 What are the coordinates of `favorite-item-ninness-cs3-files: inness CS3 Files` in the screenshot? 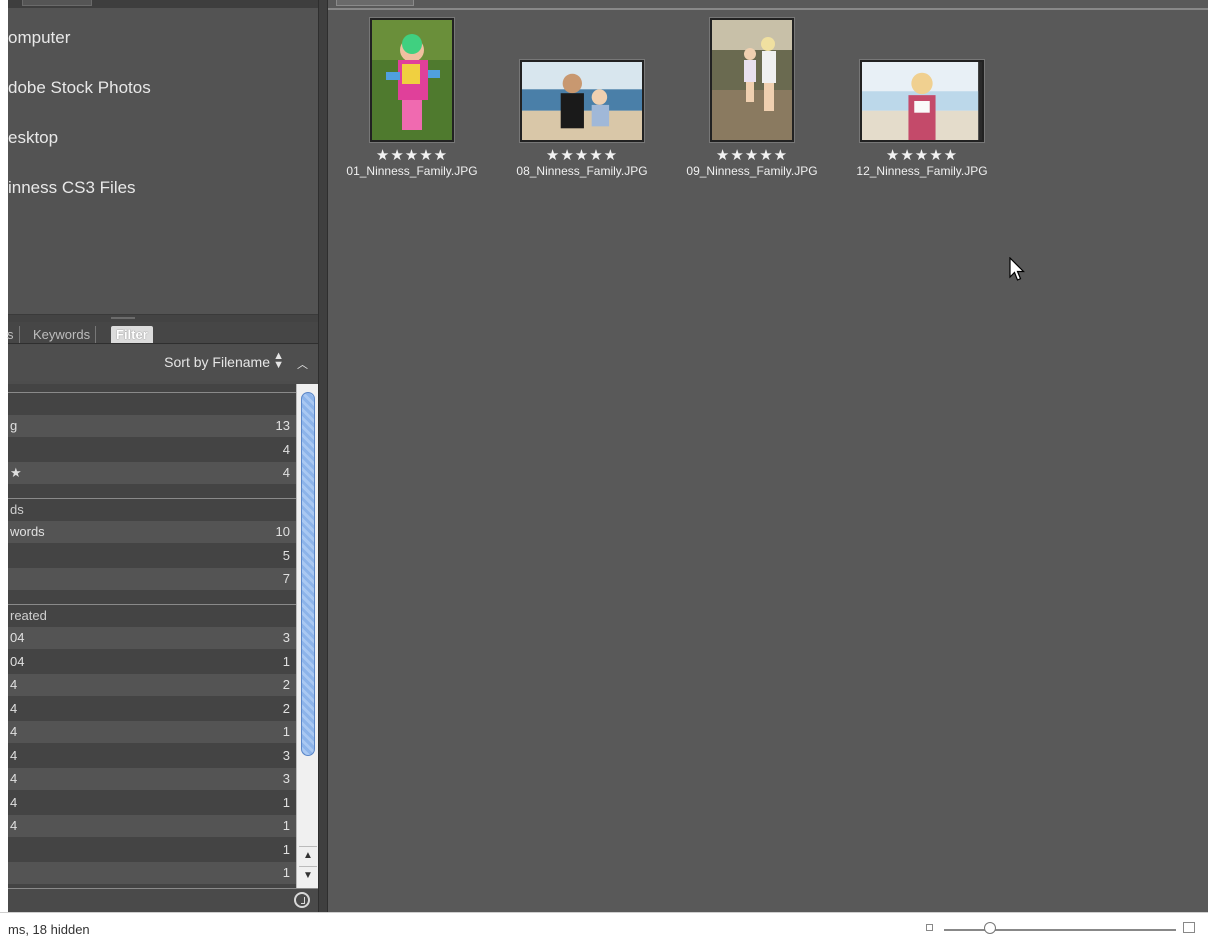 It's located at (158, 188).